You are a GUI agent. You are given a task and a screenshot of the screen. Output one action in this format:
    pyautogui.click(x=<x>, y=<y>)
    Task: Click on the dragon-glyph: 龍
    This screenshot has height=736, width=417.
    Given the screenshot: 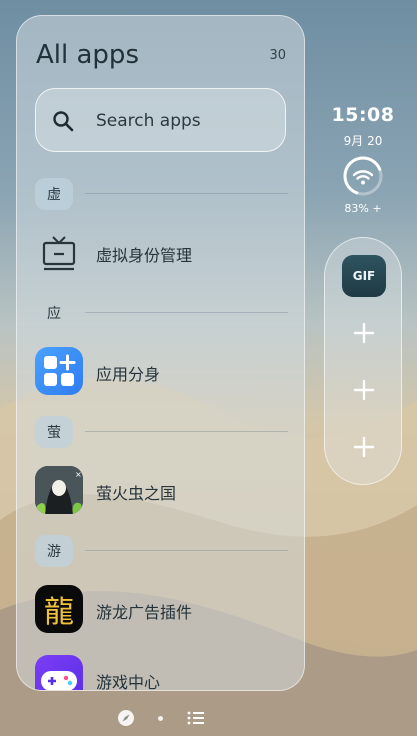 What is the action you would take?
    pyautogui.click(x=59, y=612)
    